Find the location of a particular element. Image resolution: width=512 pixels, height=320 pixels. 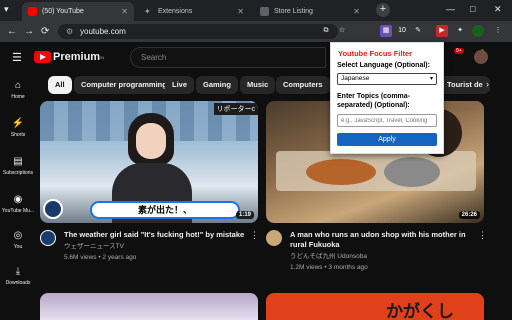

close-window-button: ✕ is located at coordinates (498, 9).